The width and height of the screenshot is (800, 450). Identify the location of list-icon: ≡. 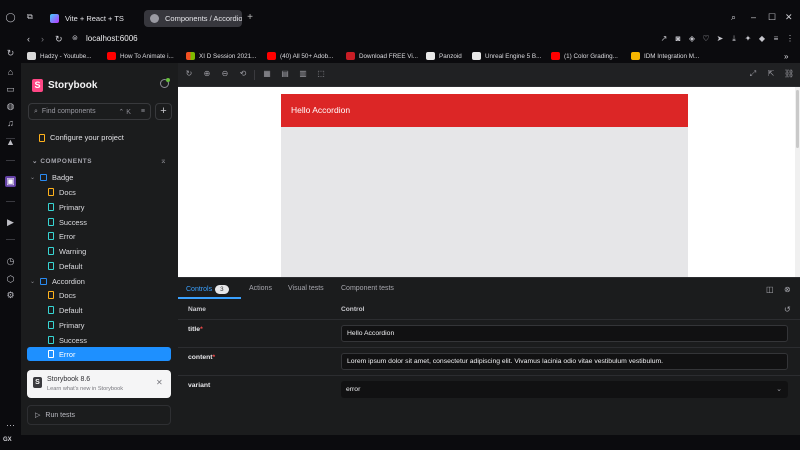
(776, 39).